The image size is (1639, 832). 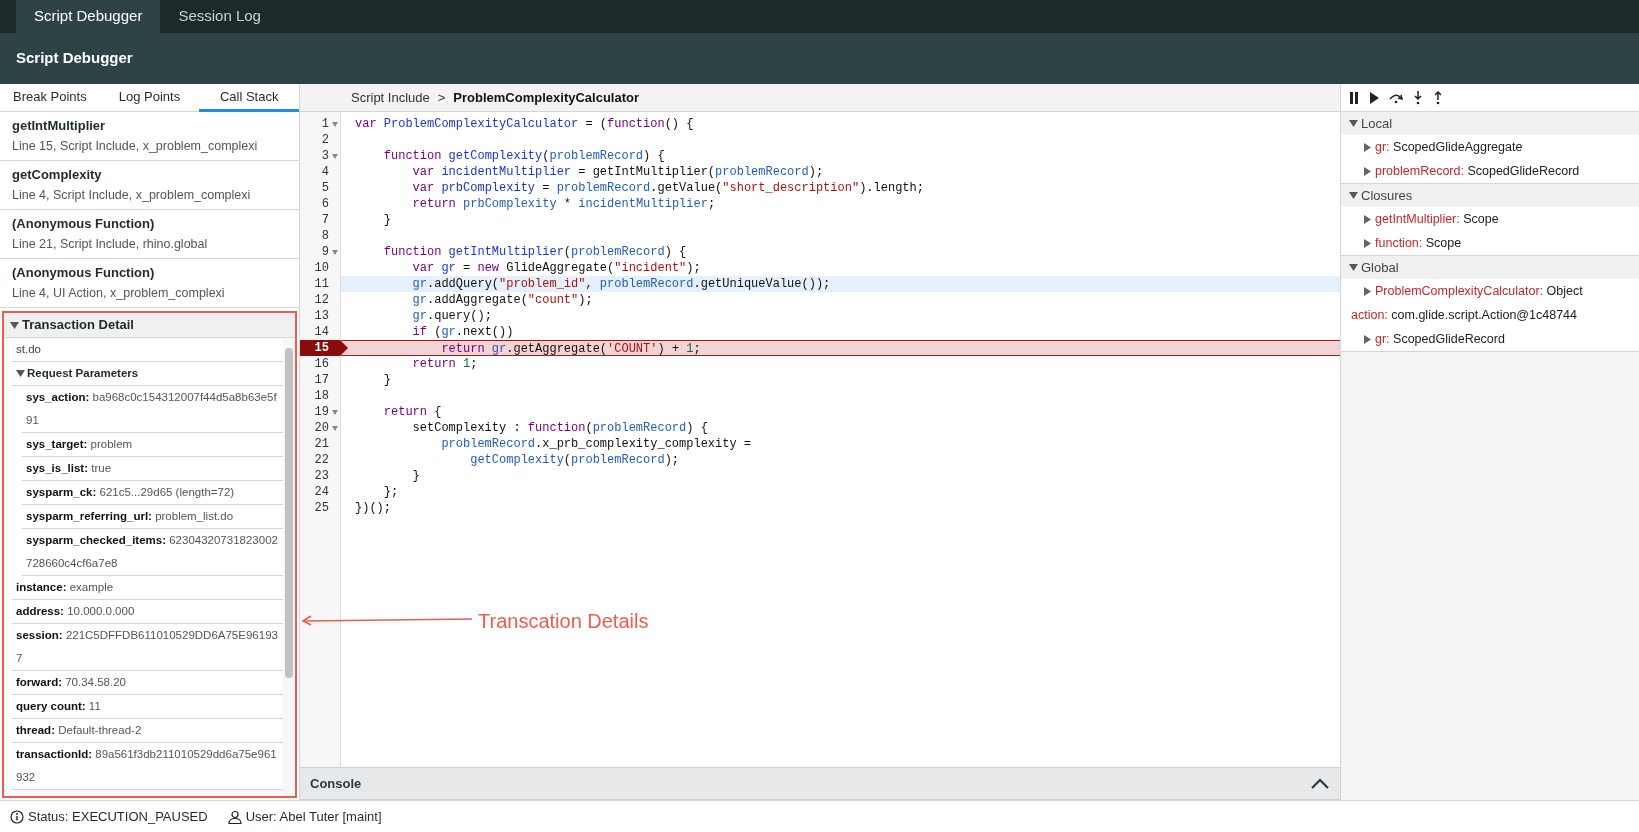 I want to click on tab: Break Points, so click(x=50, y=98).